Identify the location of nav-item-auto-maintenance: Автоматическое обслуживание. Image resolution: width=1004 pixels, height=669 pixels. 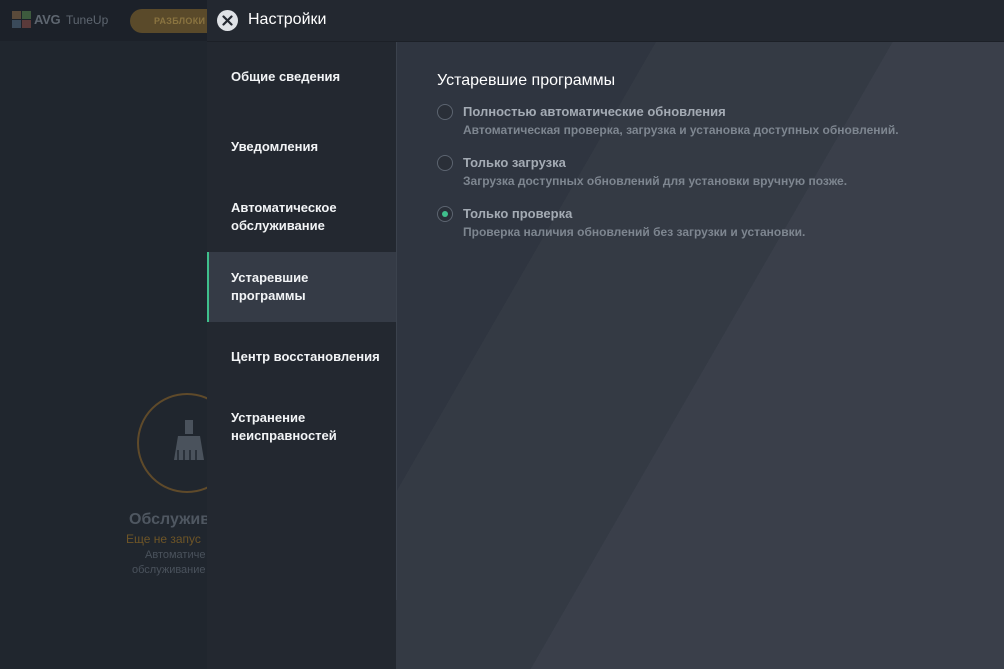
(301, 217).